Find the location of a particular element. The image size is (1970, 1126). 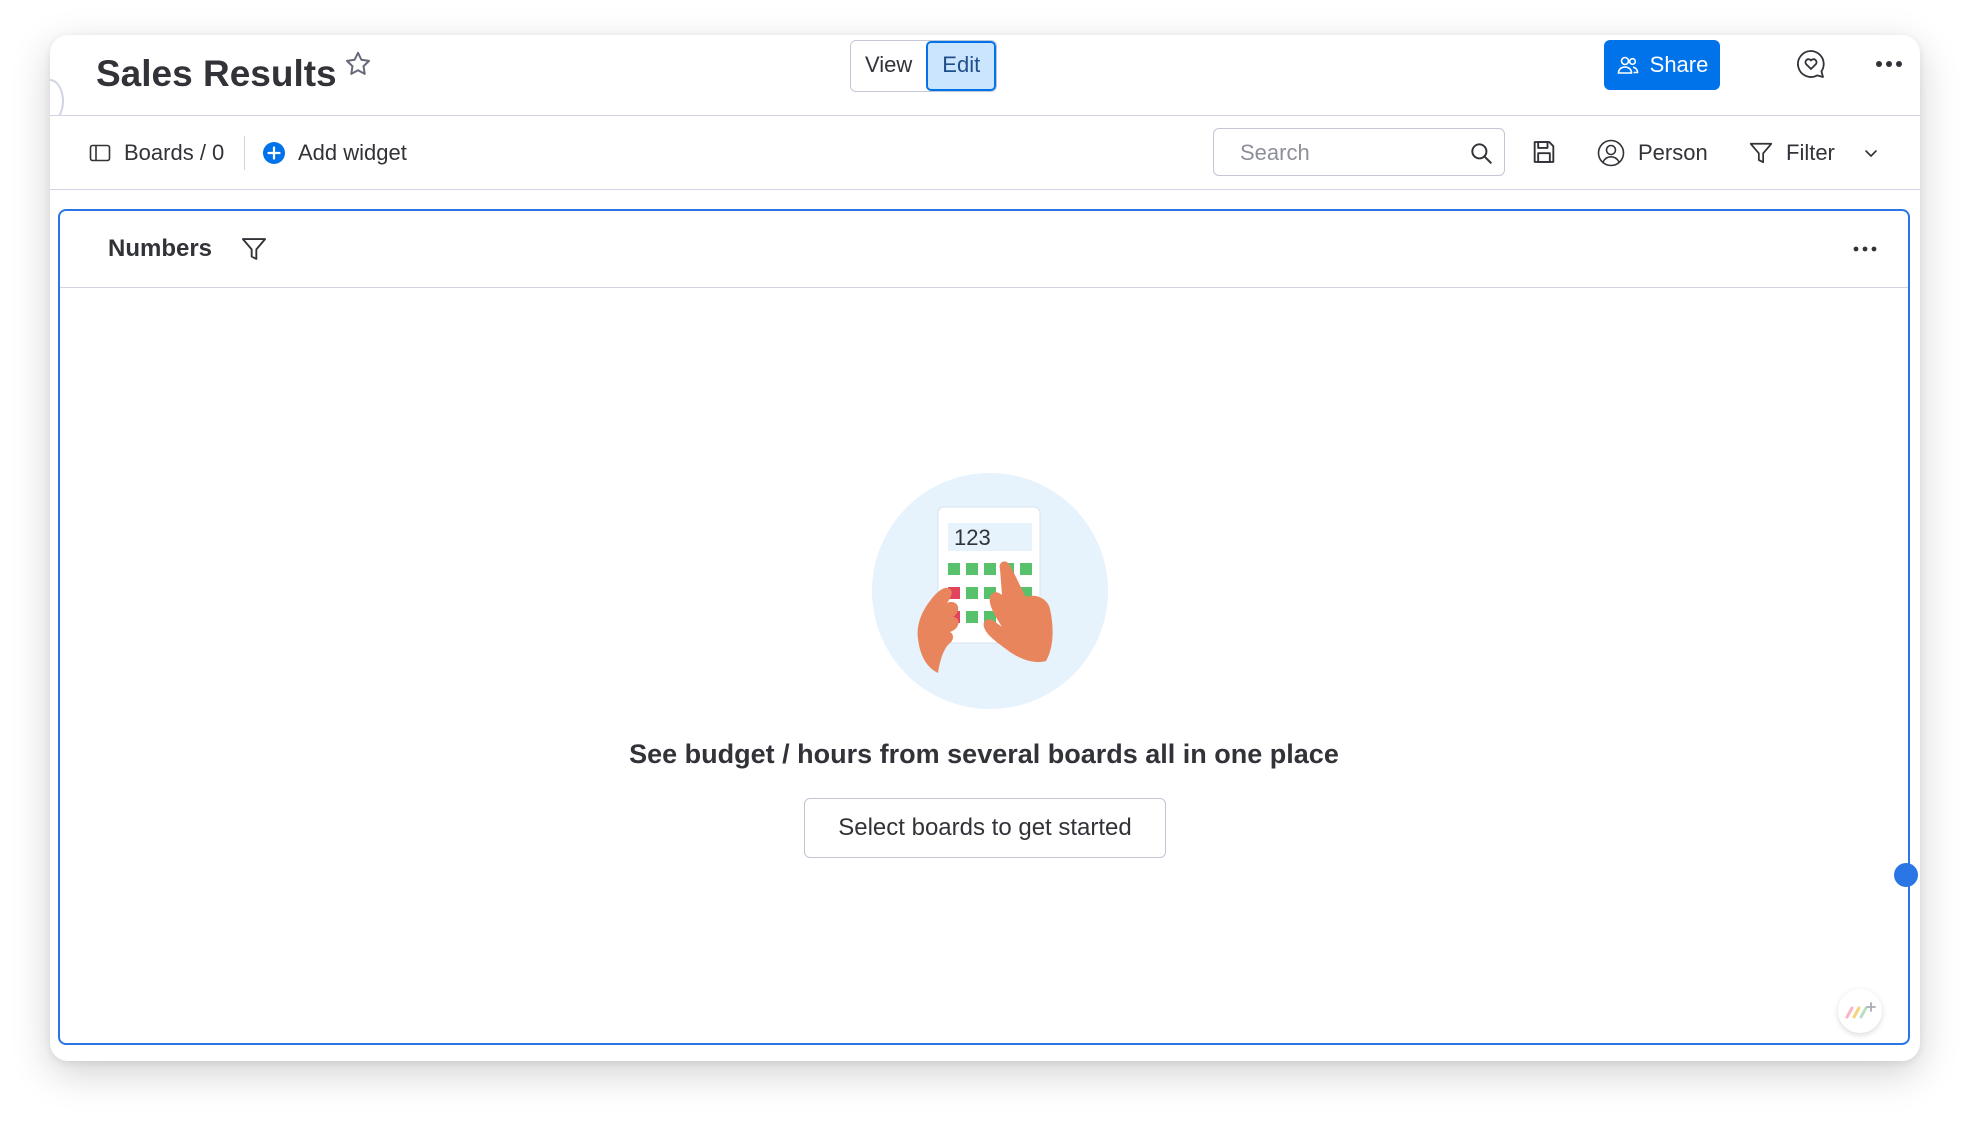

search-icon is located at coordinates (1481, 153).